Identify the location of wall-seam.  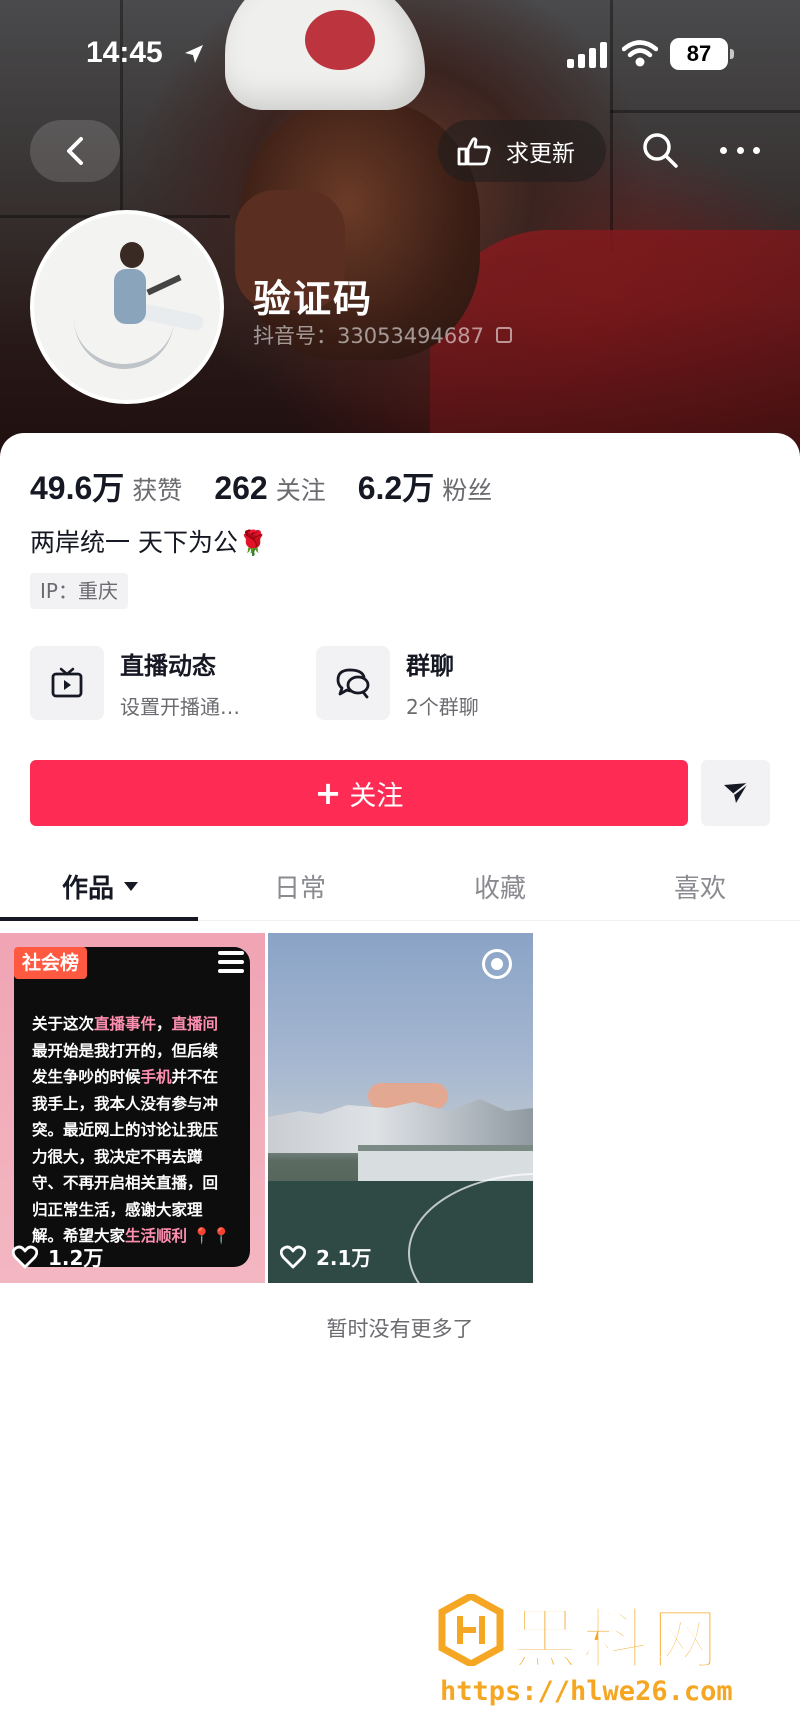
(705, 111).